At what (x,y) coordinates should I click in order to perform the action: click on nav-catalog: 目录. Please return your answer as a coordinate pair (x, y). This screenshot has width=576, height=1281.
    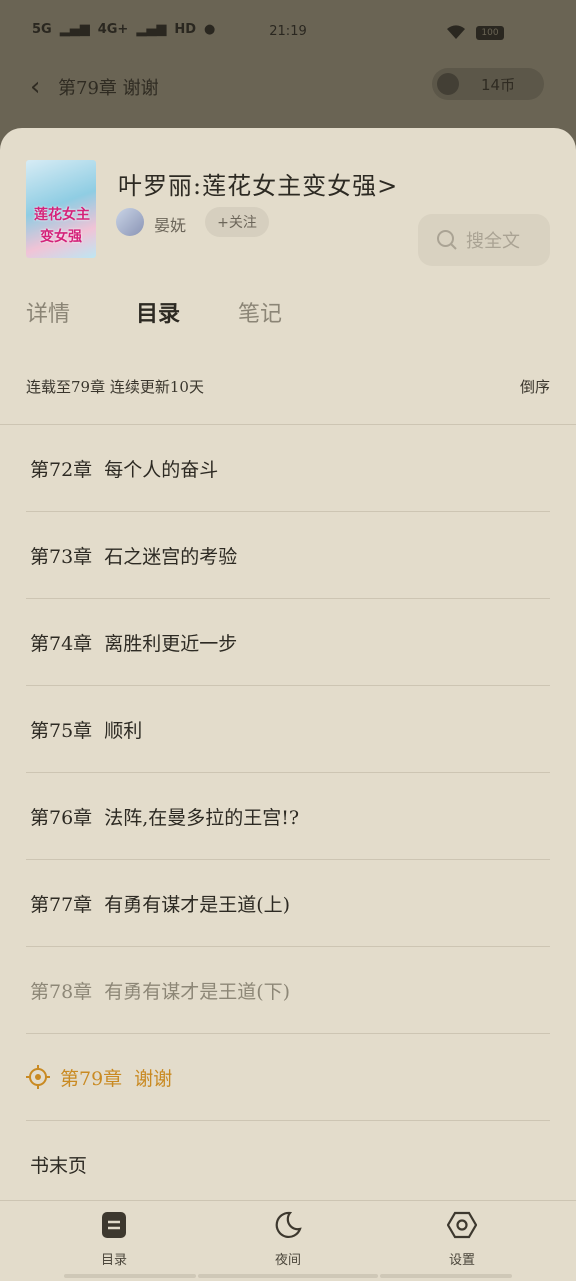
    Looking at the image, I should click on (114, 1239).